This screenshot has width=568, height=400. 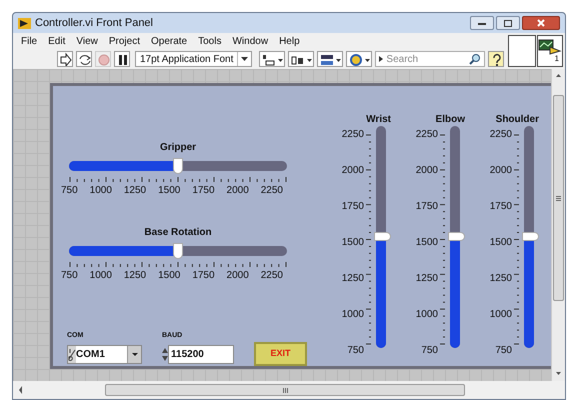 What do you see at coordinates (517, 120) in the screenshot?
I see `slider-label: Shoulder` at bounding box center [517, 120].